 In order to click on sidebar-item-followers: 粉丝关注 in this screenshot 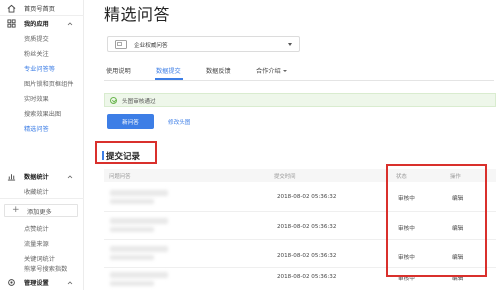, I will do `click(42, 53)`.